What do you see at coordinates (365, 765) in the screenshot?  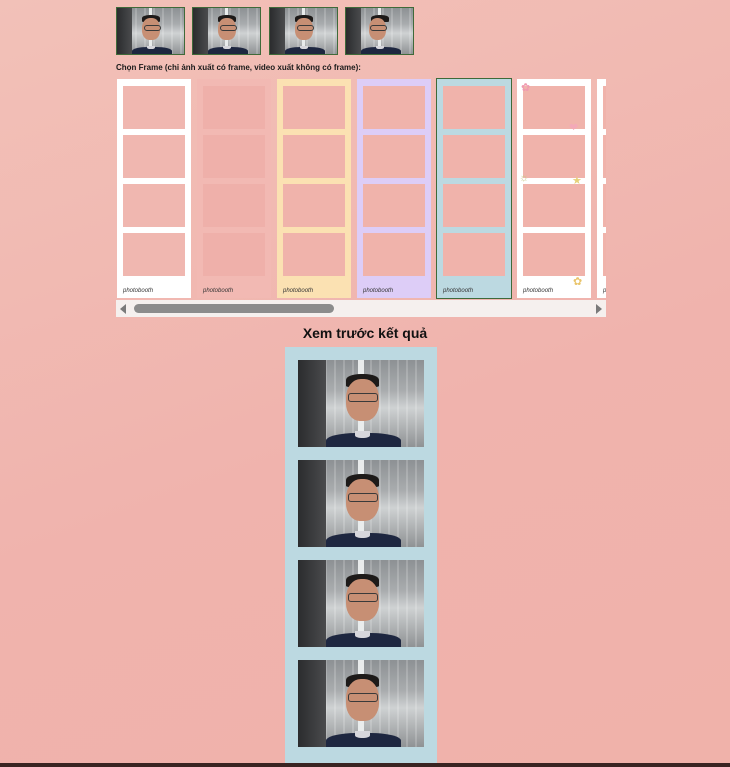 I see `bottom-bar` at bounding box center [365, 765].